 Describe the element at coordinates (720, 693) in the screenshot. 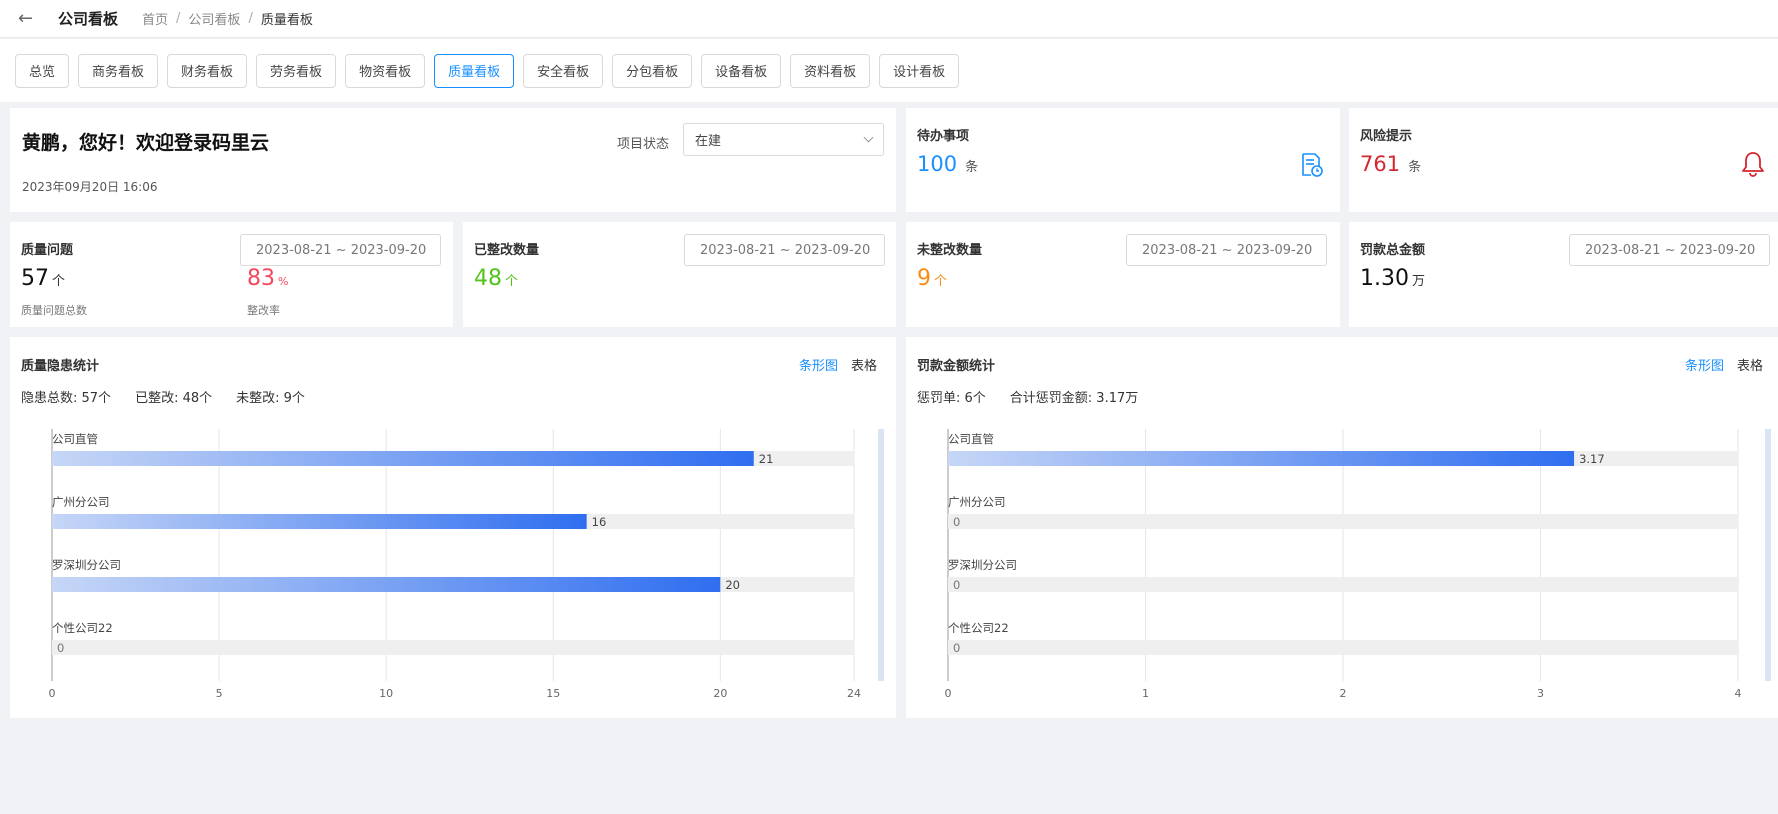

I see `x-tick-label: 20` at that location.